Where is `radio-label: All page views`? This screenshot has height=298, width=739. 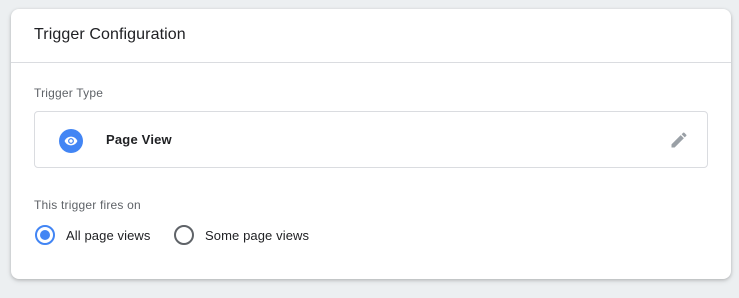 radio-label: All page views is located at coordinates (108, 235).